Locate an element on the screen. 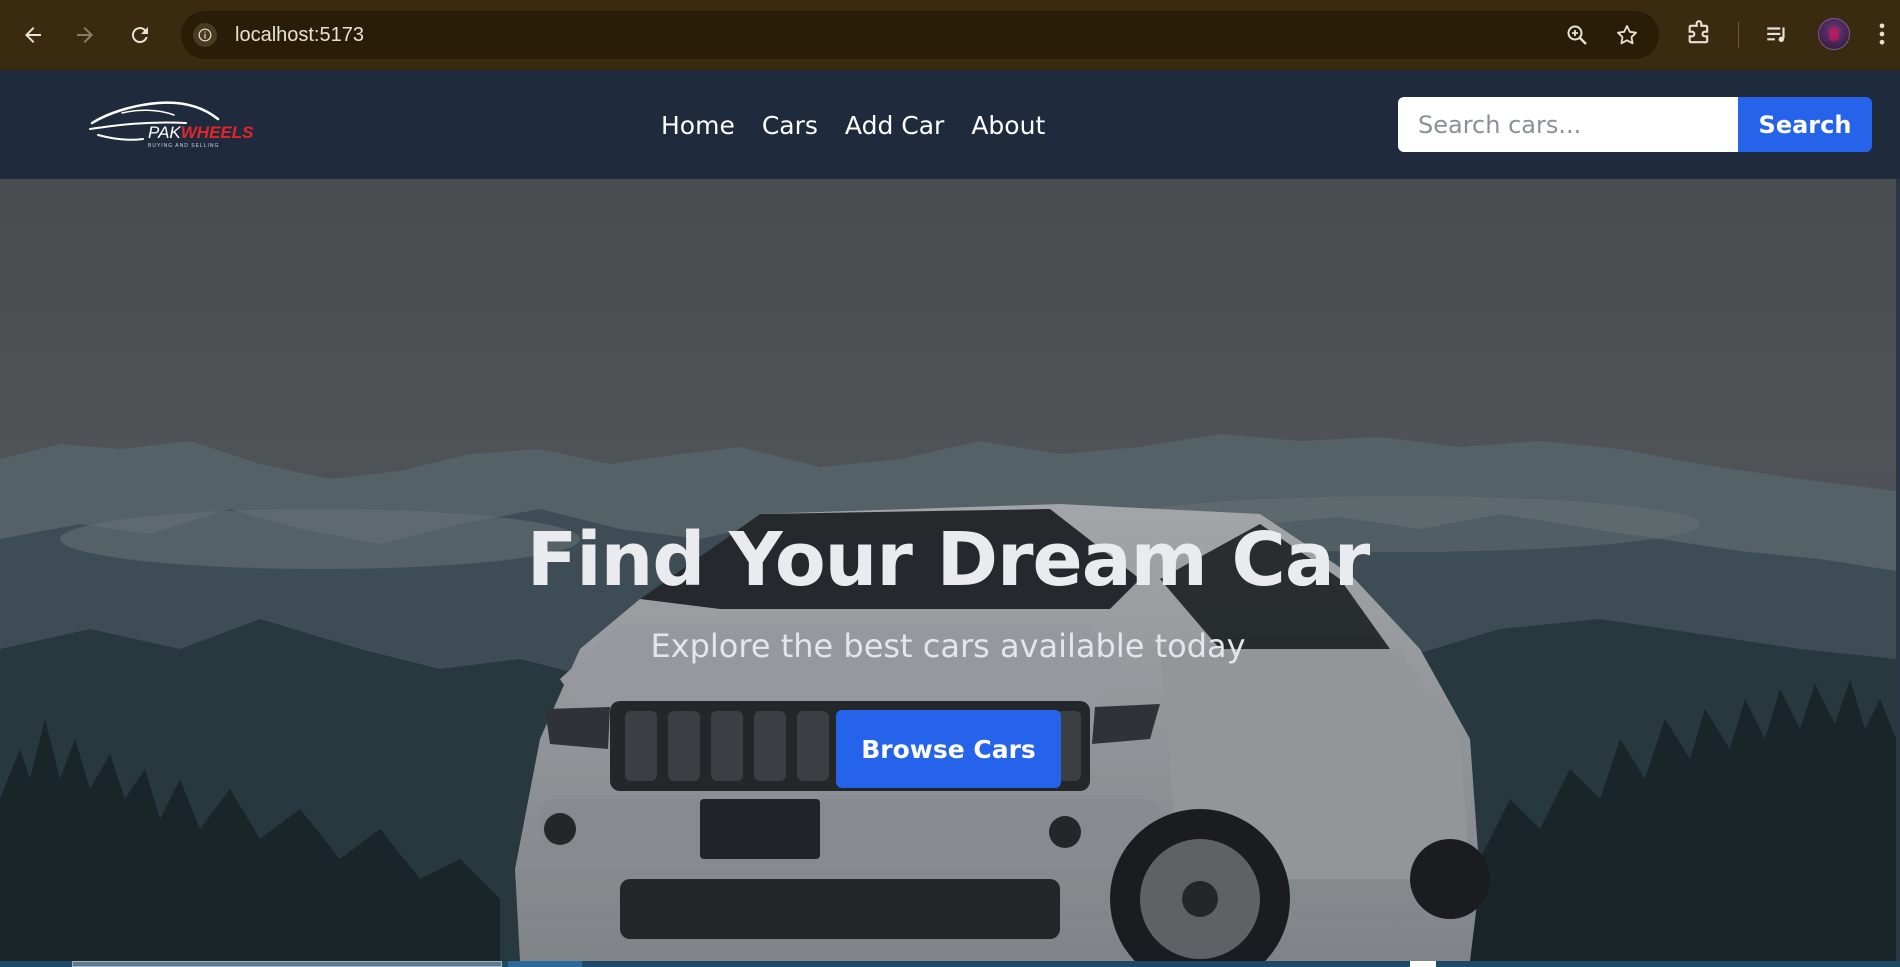 The image size is (1900, 967). nav-link-home: Home is located at coordinates (698, 126).